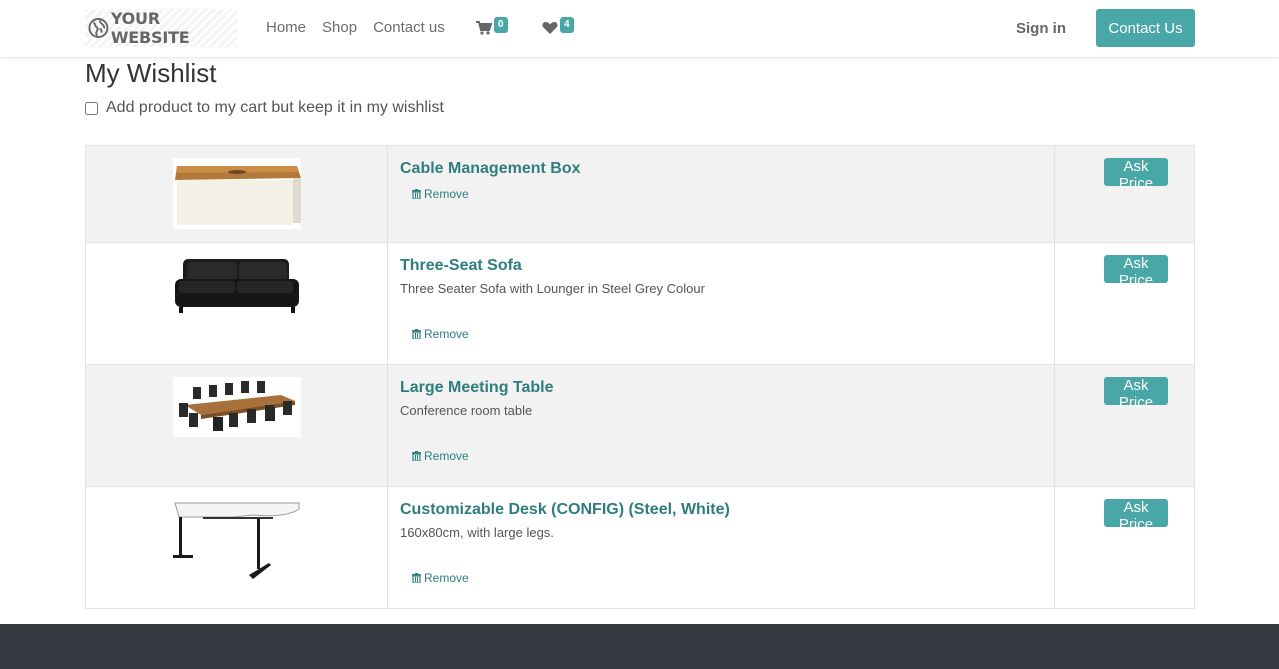  Describe the element at coordinates (1041, 28) in the screenshot. I see `sign-in-link: Sign in` at that location.